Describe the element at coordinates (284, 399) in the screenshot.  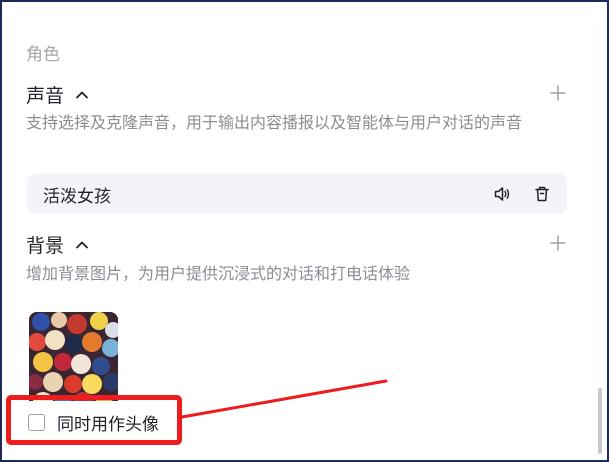
I see `annotation-arrow` at that location.